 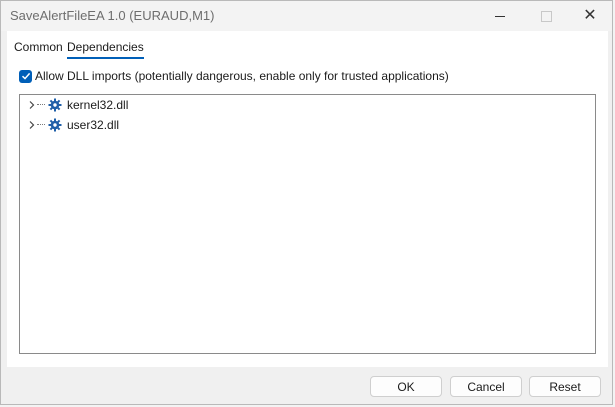 I want to click on ok-button: OK, so click(x=406, y=386).